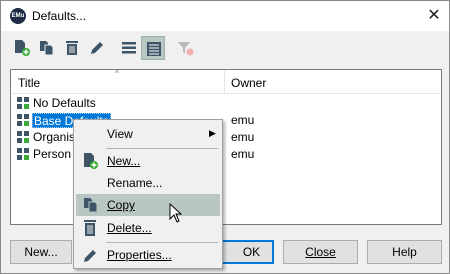 The image size is (450, 274). Describe the element at coordinates (226, 103) in the screenshot. I see `list-item: No Defaults` at that location.